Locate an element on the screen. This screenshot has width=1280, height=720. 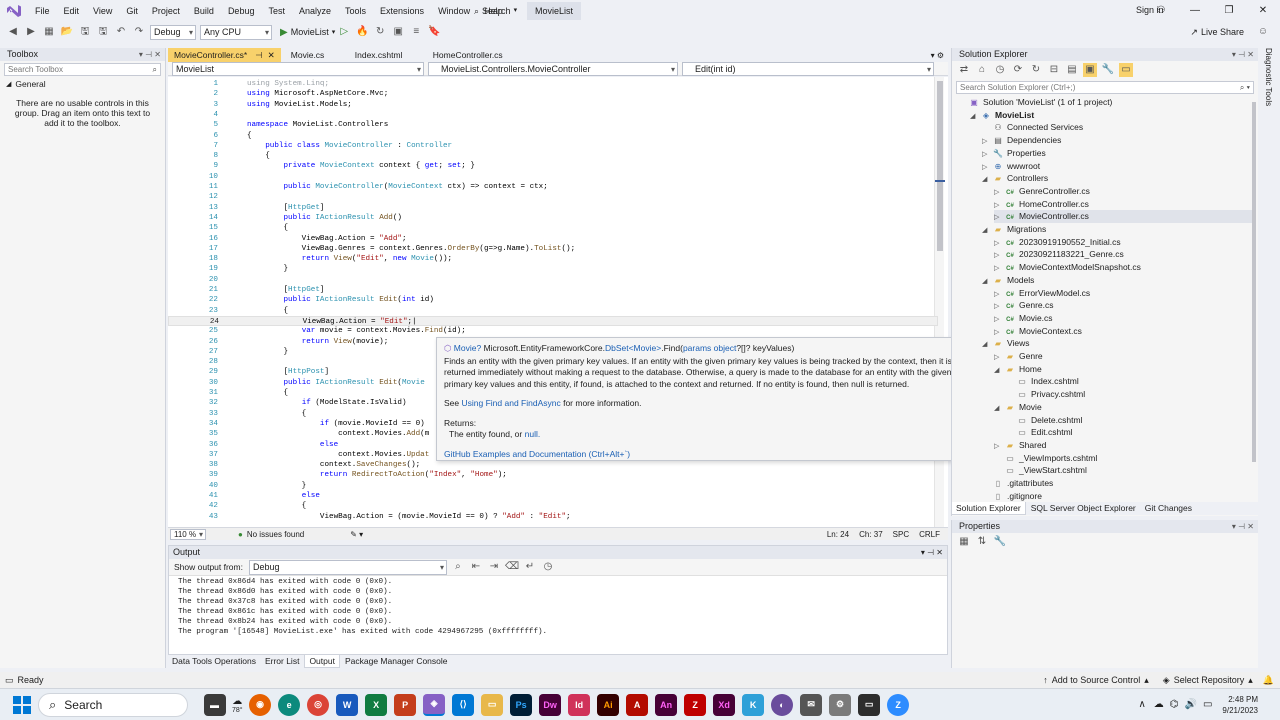
tab-git-changes: Git Changes is located at coordinates (1168, 508).